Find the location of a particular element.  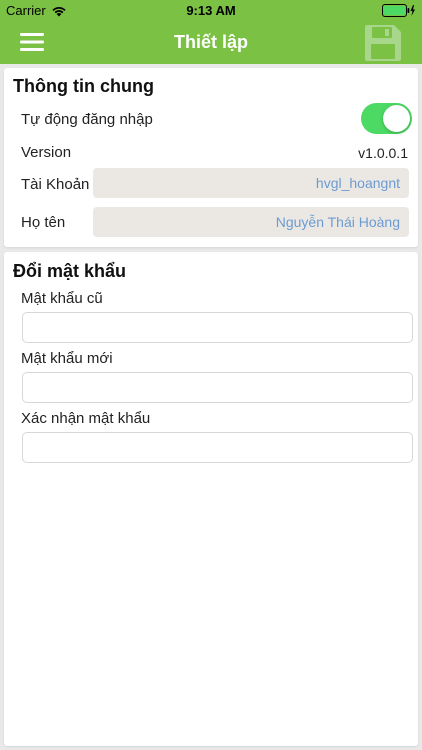

app-header: Carrier 9:13 AM Thiết lập is located at coordinates (211, 32).